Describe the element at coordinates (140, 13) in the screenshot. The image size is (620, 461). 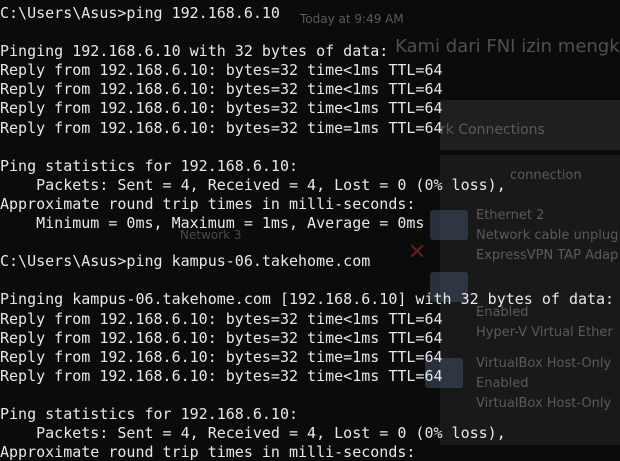
I see `command-prompt-line: C:\Users\Asus>ping 192.168.6.10` at that location.